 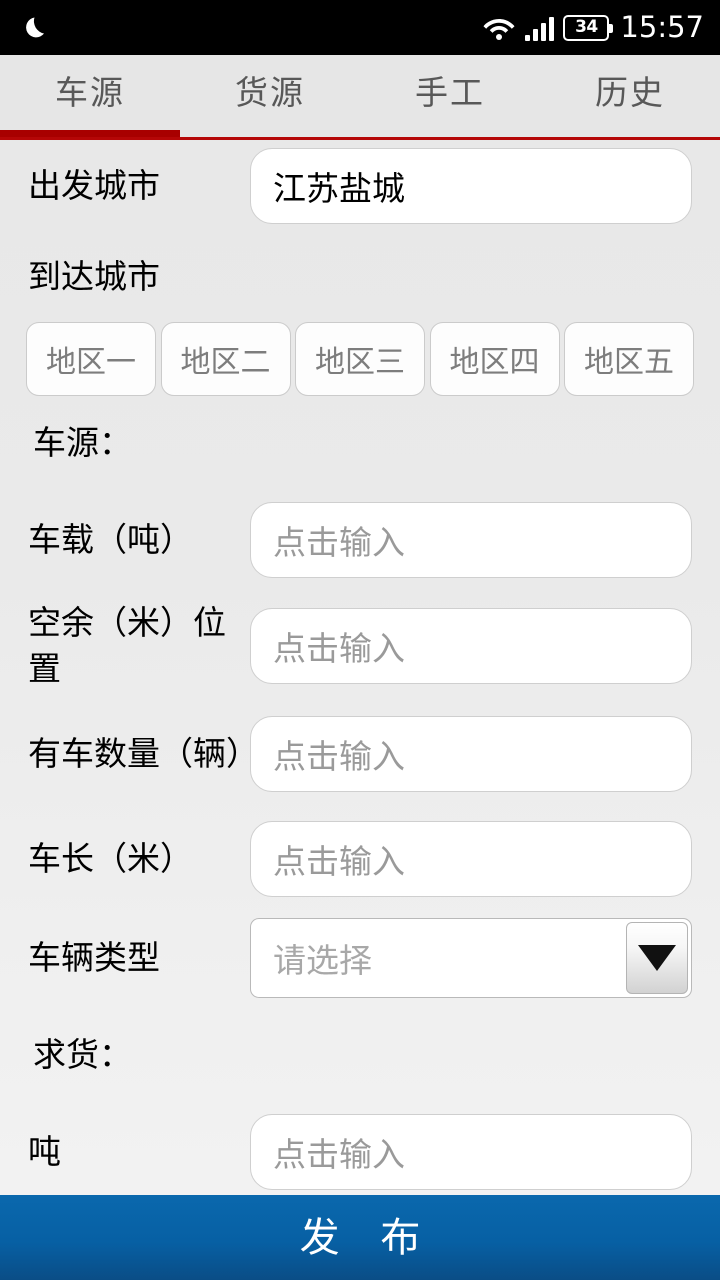 What do you see at coordinates (322, 960) in the screenshot?
I see `select-vehicle-type-value: 请选择` at bounding box center [322, 960].